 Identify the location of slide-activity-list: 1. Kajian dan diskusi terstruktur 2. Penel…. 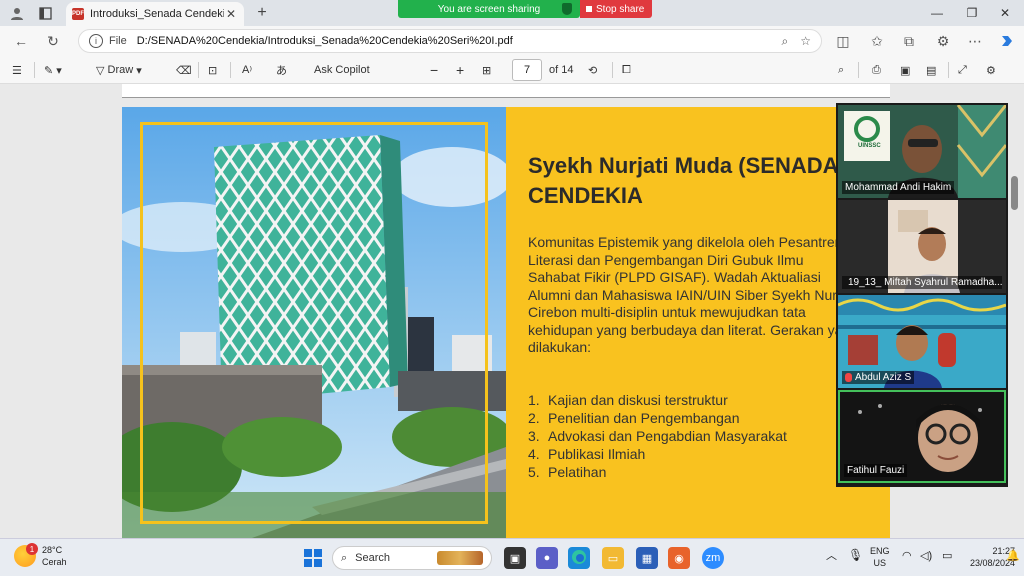
(693, 436).